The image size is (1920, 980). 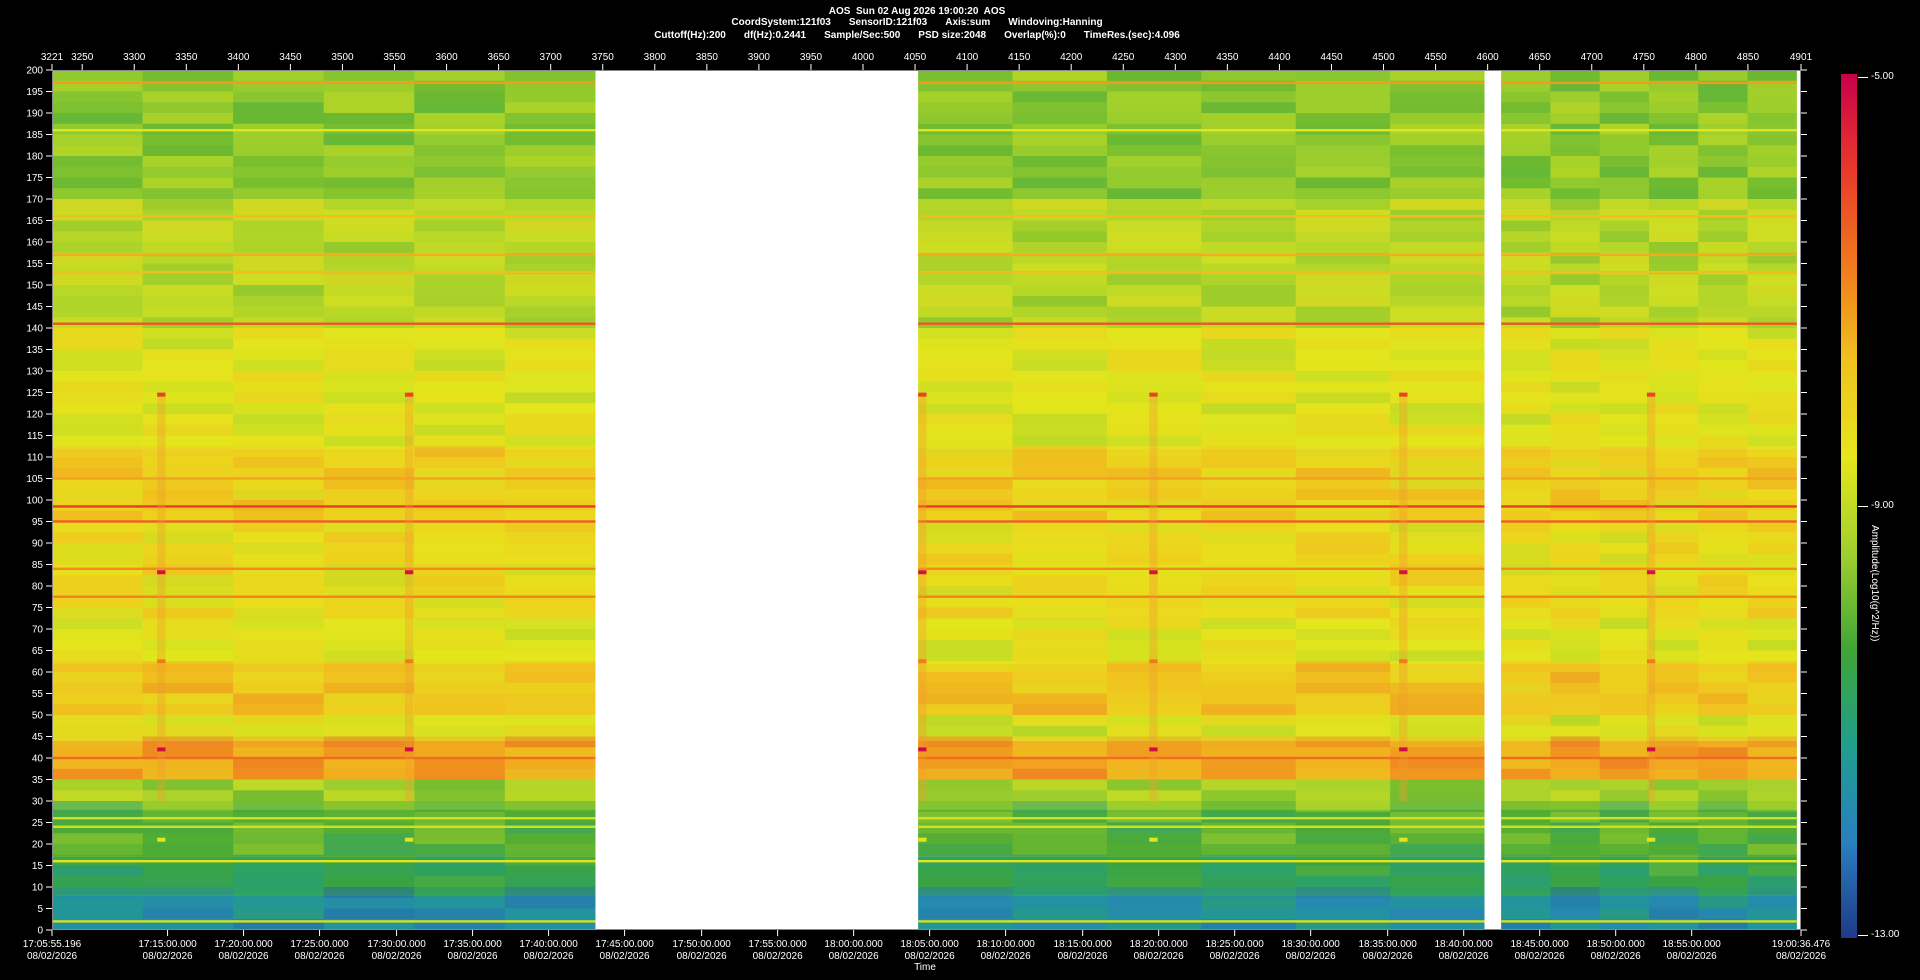 I want to click on event-mark, so click(x=1153, y=661).